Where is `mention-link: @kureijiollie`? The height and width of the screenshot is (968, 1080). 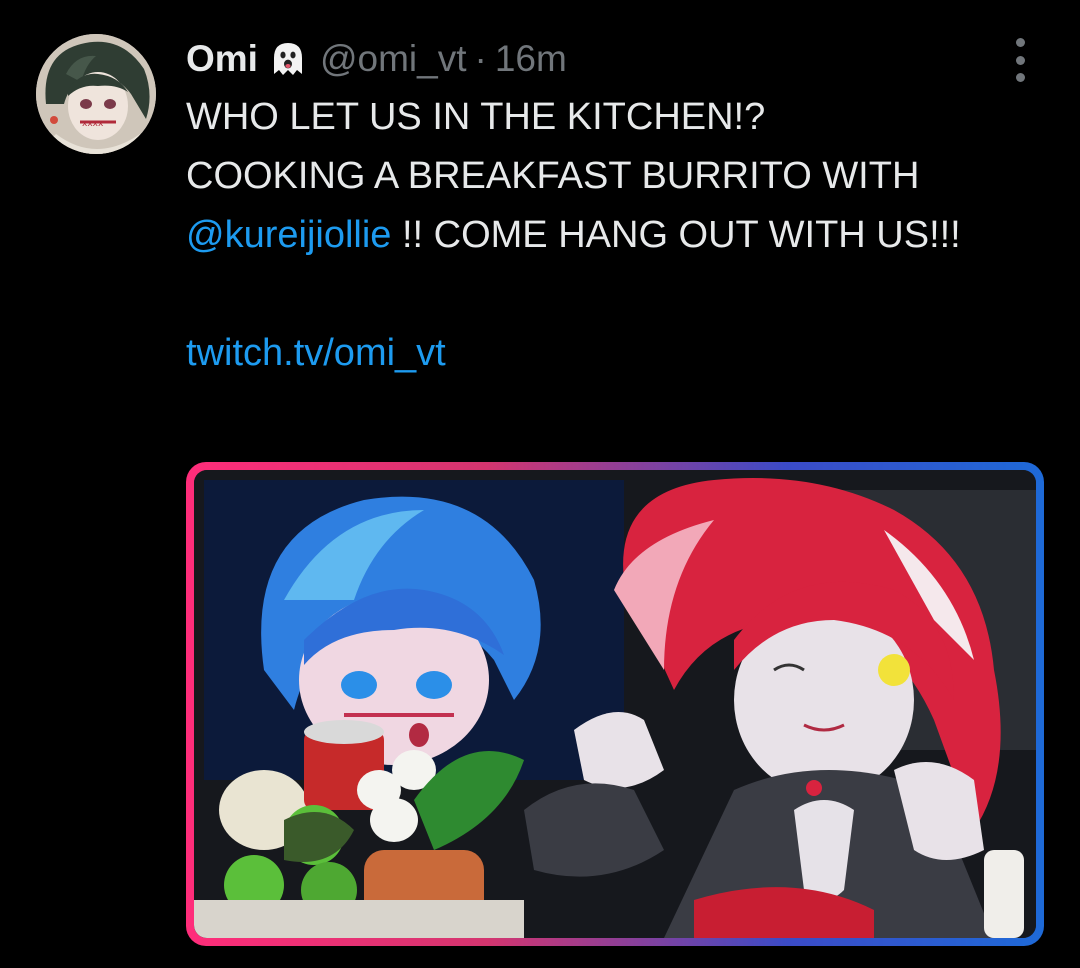 mention-link: @kureijiollie is located at coordinates (288, 235).